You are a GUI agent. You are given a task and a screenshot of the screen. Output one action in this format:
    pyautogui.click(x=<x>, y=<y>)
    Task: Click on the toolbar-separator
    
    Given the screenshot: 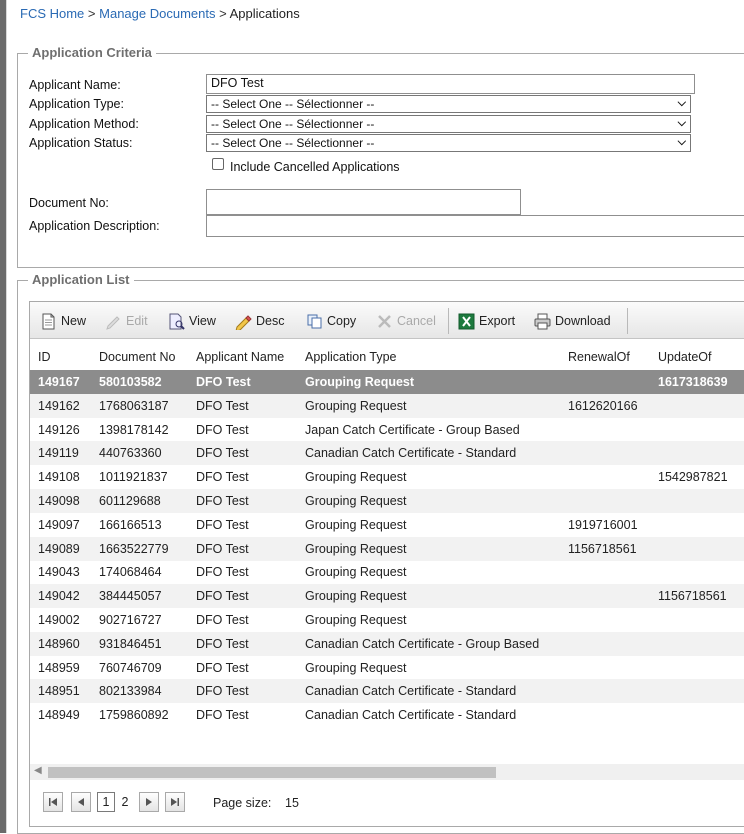 What is the action you would take?
    pyautogui.click(x=448, y=321)
    